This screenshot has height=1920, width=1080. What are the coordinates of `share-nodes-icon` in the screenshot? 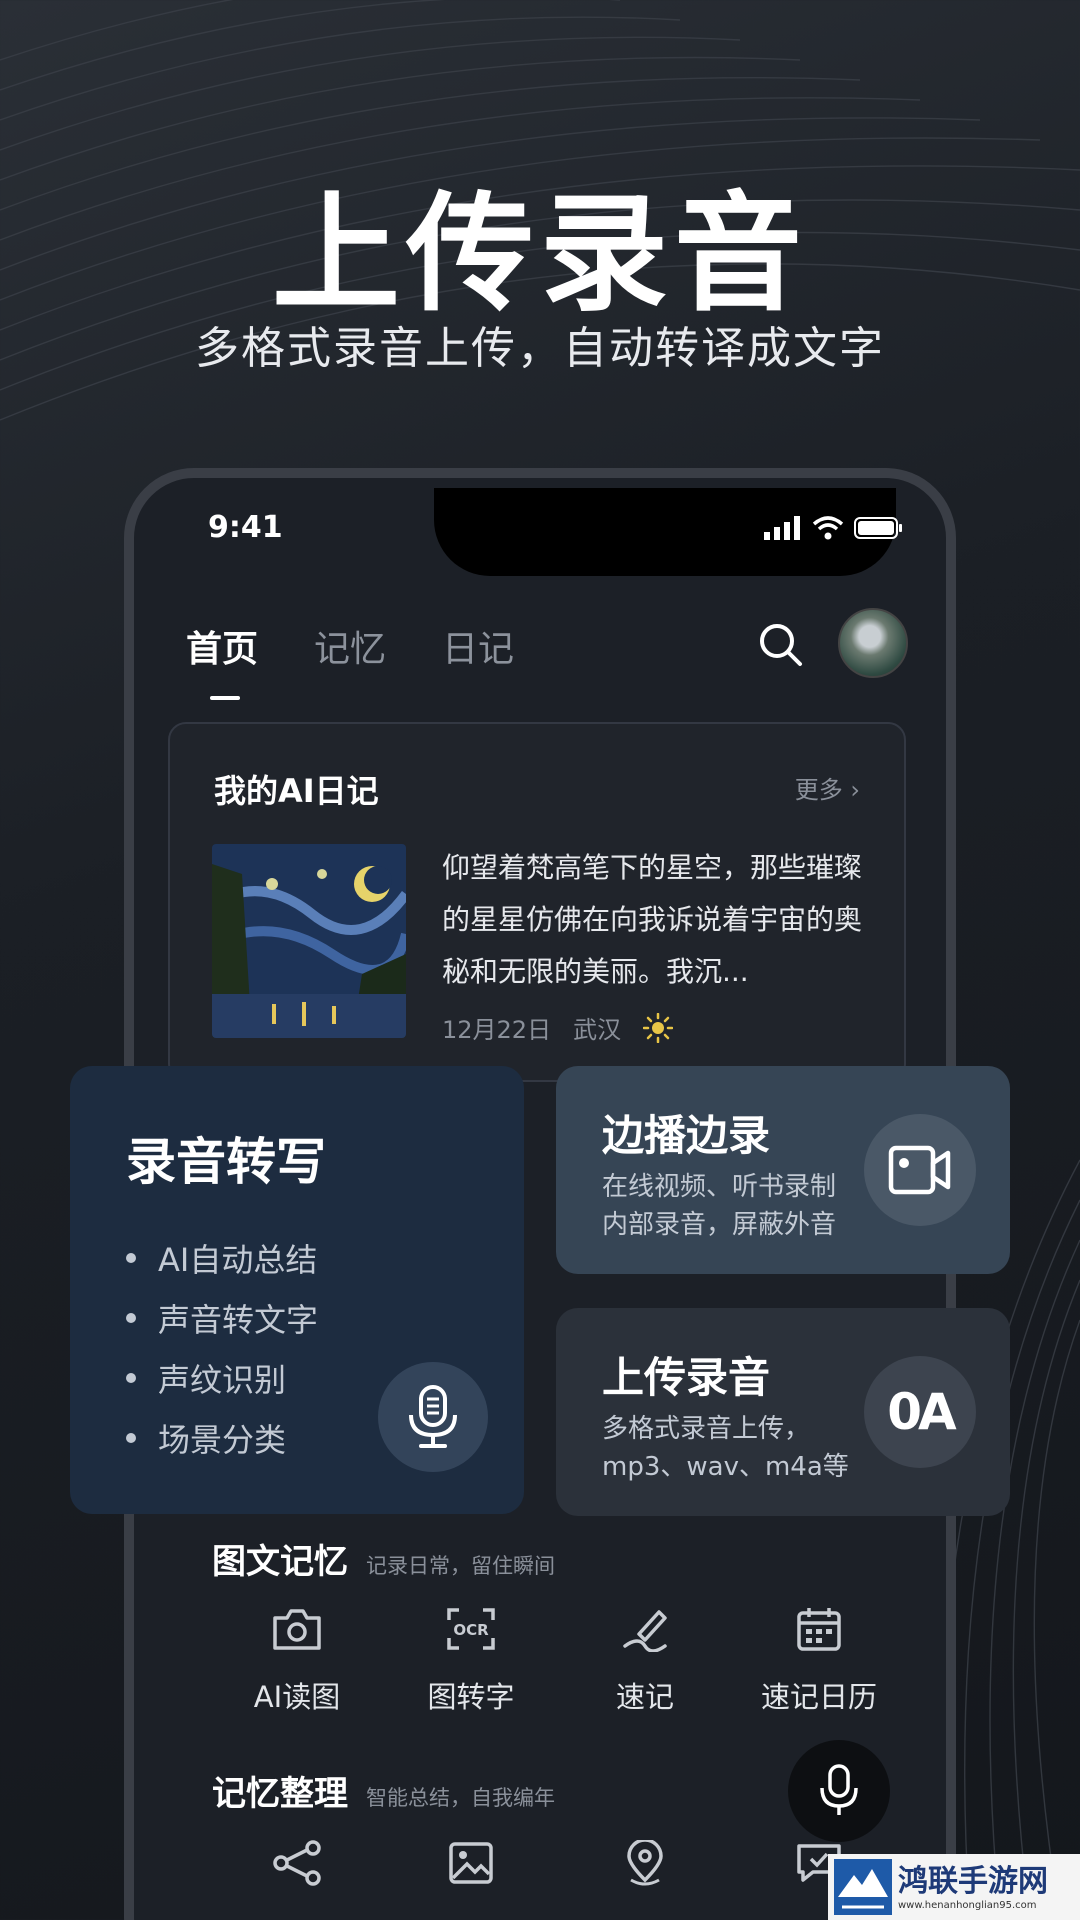 It's located at (297, 1863).